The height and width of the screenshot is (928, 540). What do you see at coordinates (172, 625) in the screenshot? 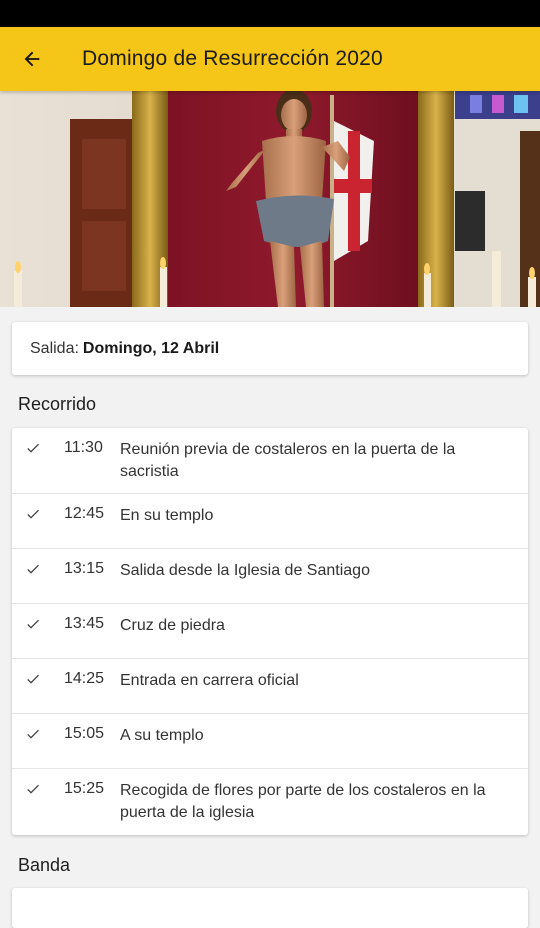
I see `route-description: Cruz de piedra` at bounding box center [172, 625].